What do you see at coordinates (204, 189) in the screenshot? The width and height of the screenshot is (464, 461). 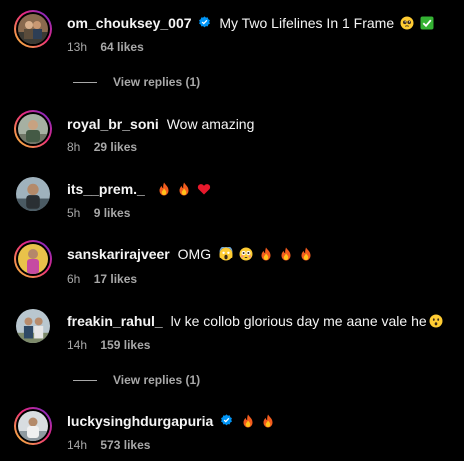 I see `red-heart-emoji` at bounding box center [204, 189].